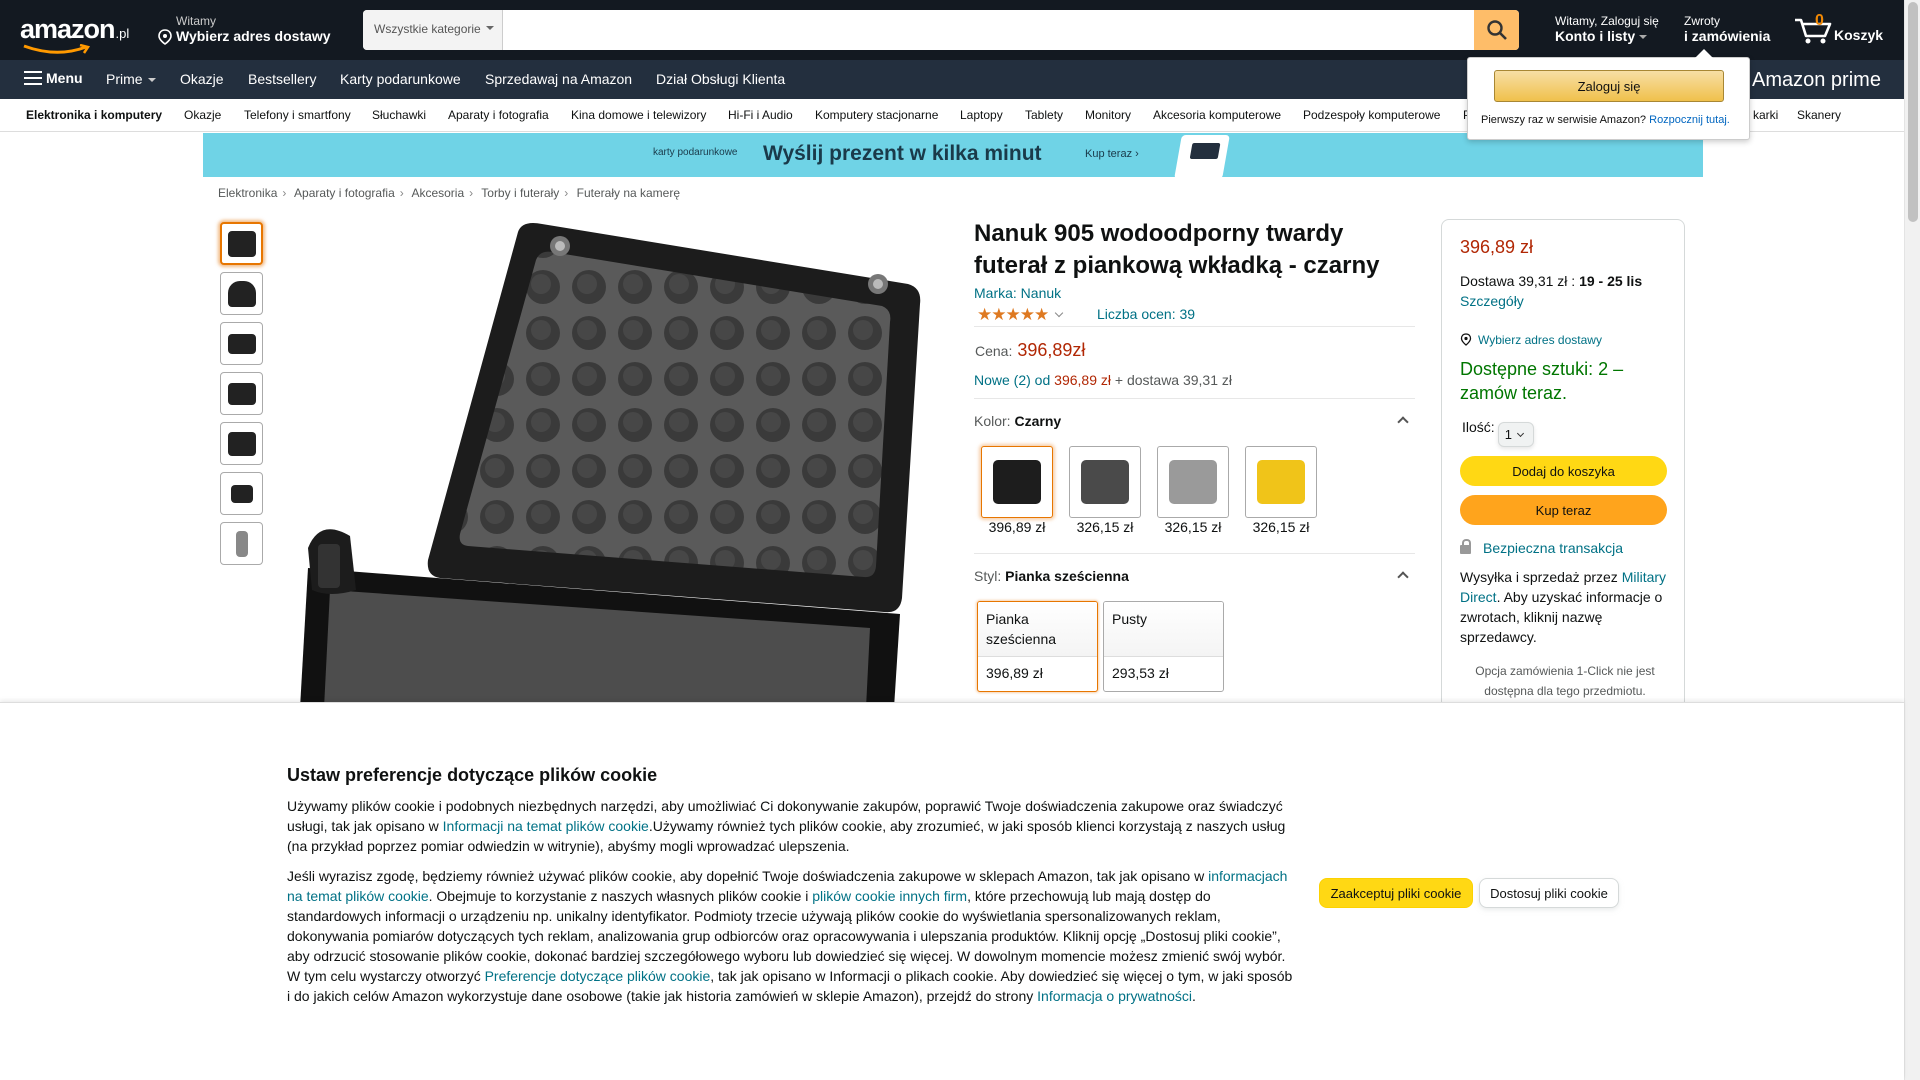  Describe the element at coordinates (297, 115) in the screenshot. I see `subnav-item: Telefony i smartfony` at that location.